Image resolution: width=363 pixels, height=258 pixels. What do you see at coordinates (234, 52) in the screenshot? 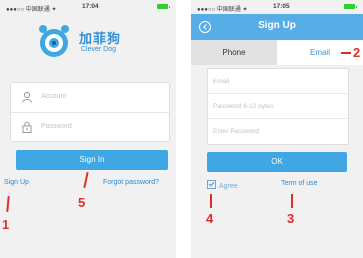
I see `tab-phone: Phone` at bounding box center [234, 52].